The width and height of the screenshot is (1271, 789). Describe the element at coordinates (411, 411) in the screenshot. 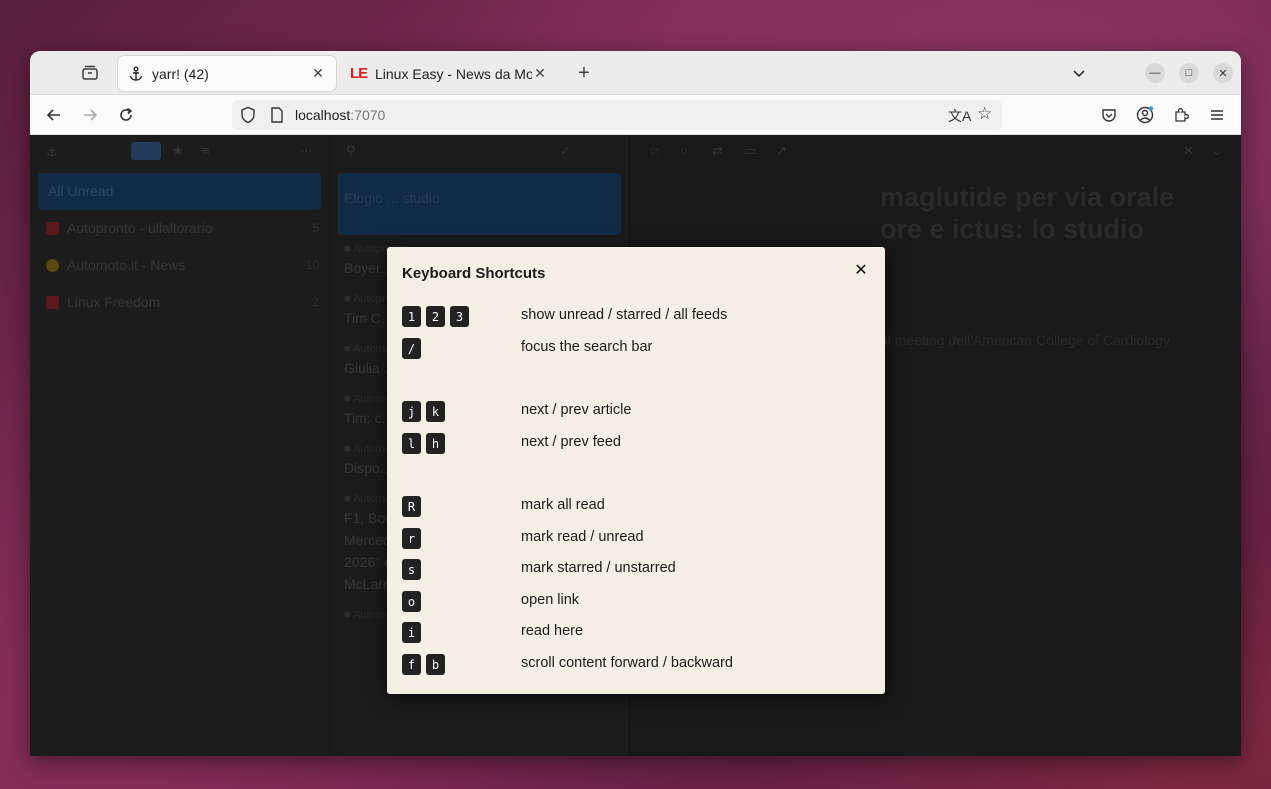

I see `key: j` at that location.